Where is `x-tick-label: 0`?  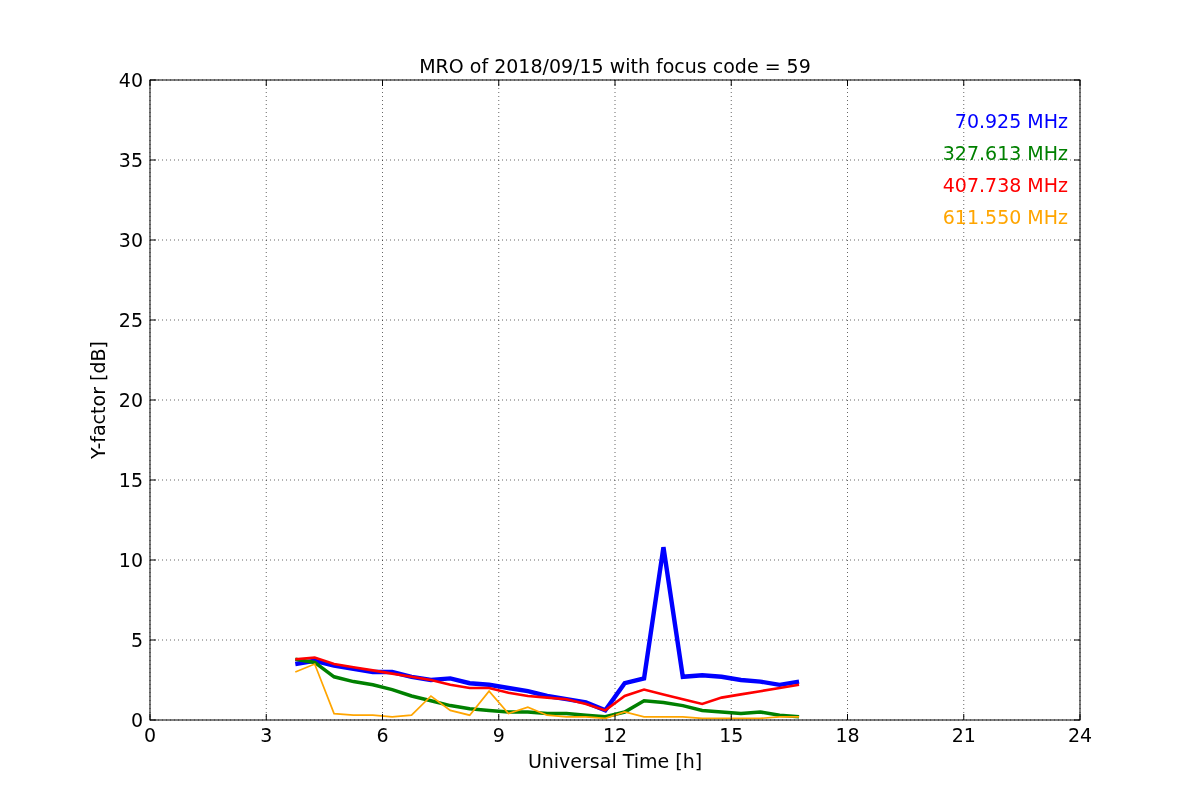 x-tick-label: 0 is located at coordinates (150, 735).